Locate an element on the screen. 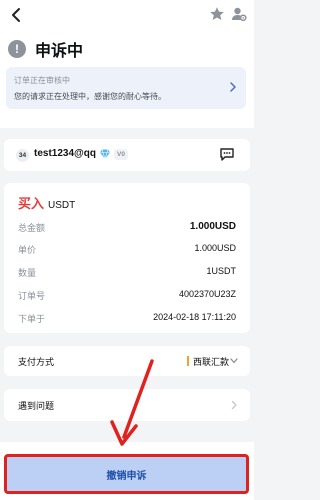  detail-value: 2024-02-18 17:11:20 is located at coordinates (194, 317).